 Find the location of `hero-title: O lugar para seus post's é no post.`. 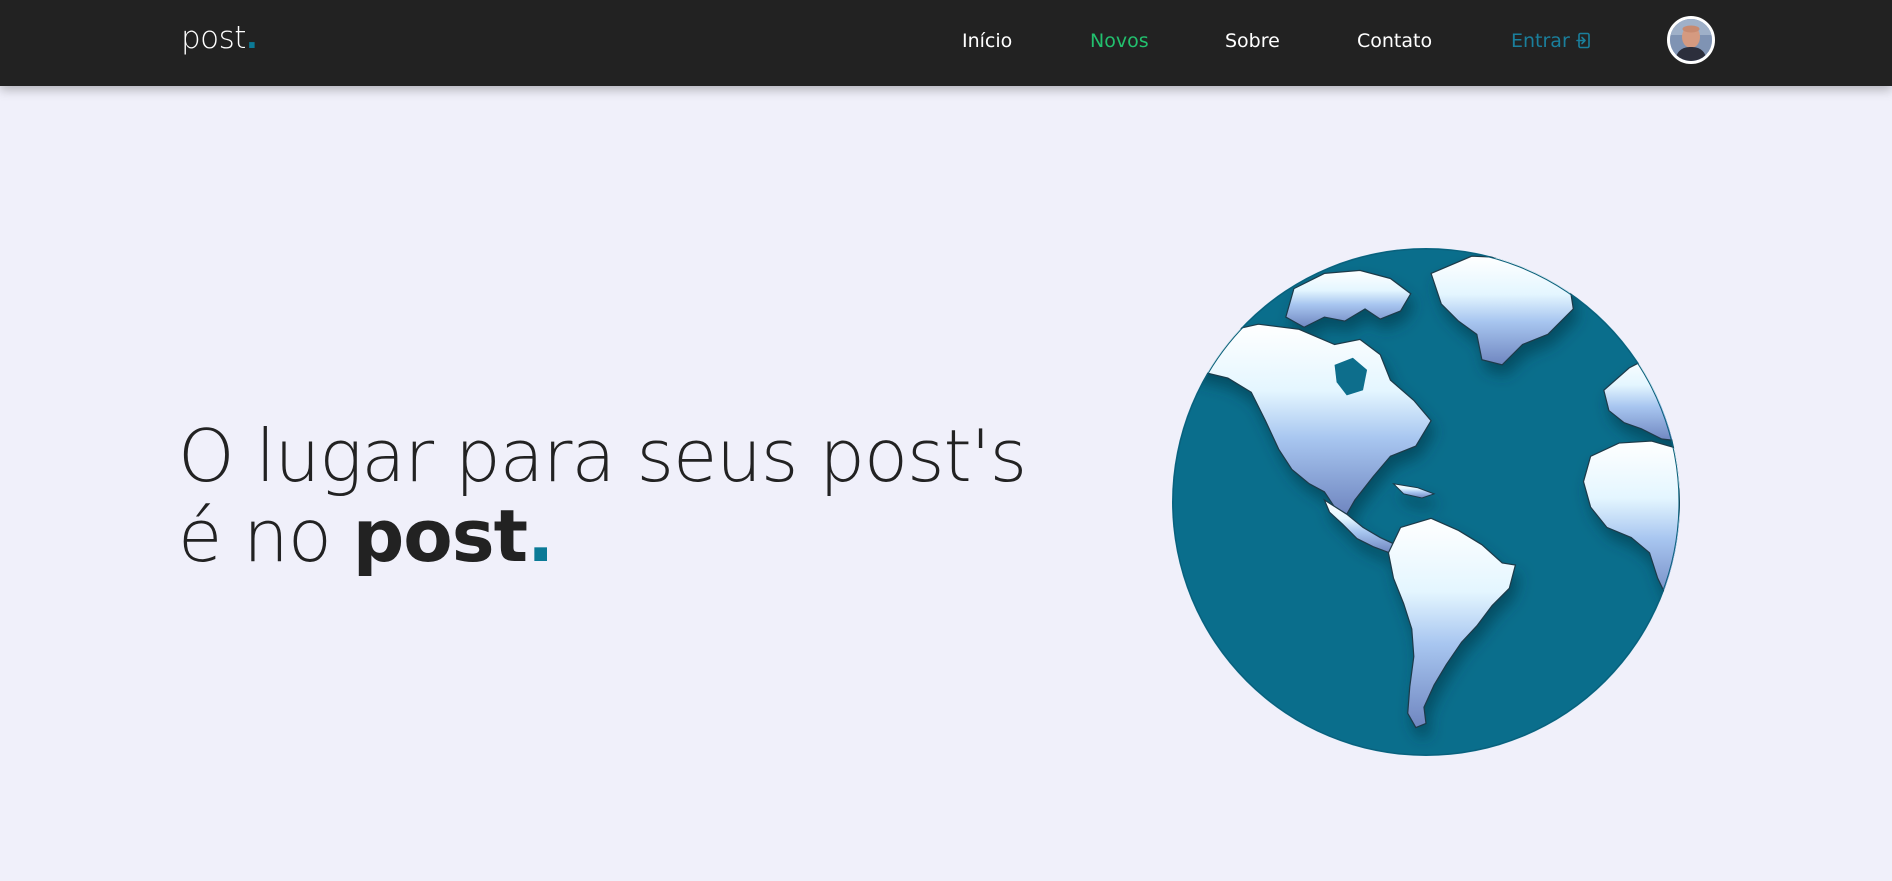

hero-title: O lugar para seus post's é no post. is located at coordinates (602, 496).